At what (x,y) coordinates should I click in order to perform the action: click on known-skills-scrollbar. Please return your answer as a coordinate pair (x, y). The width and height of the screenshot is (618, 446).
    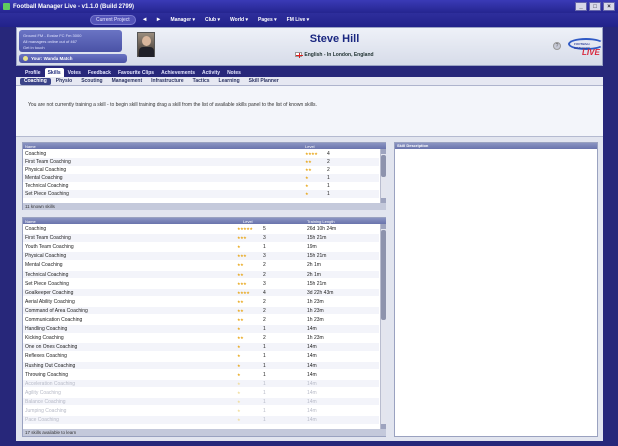
    Looking at the image, I should click on (383, 176).